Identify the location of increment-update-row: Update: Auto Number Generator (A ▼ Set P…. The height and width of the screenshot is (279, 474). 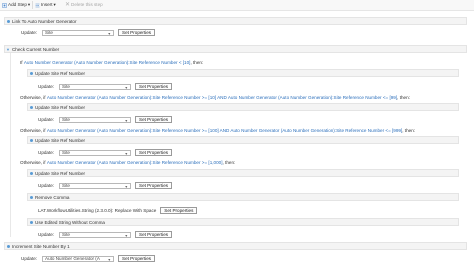
(88, 258).